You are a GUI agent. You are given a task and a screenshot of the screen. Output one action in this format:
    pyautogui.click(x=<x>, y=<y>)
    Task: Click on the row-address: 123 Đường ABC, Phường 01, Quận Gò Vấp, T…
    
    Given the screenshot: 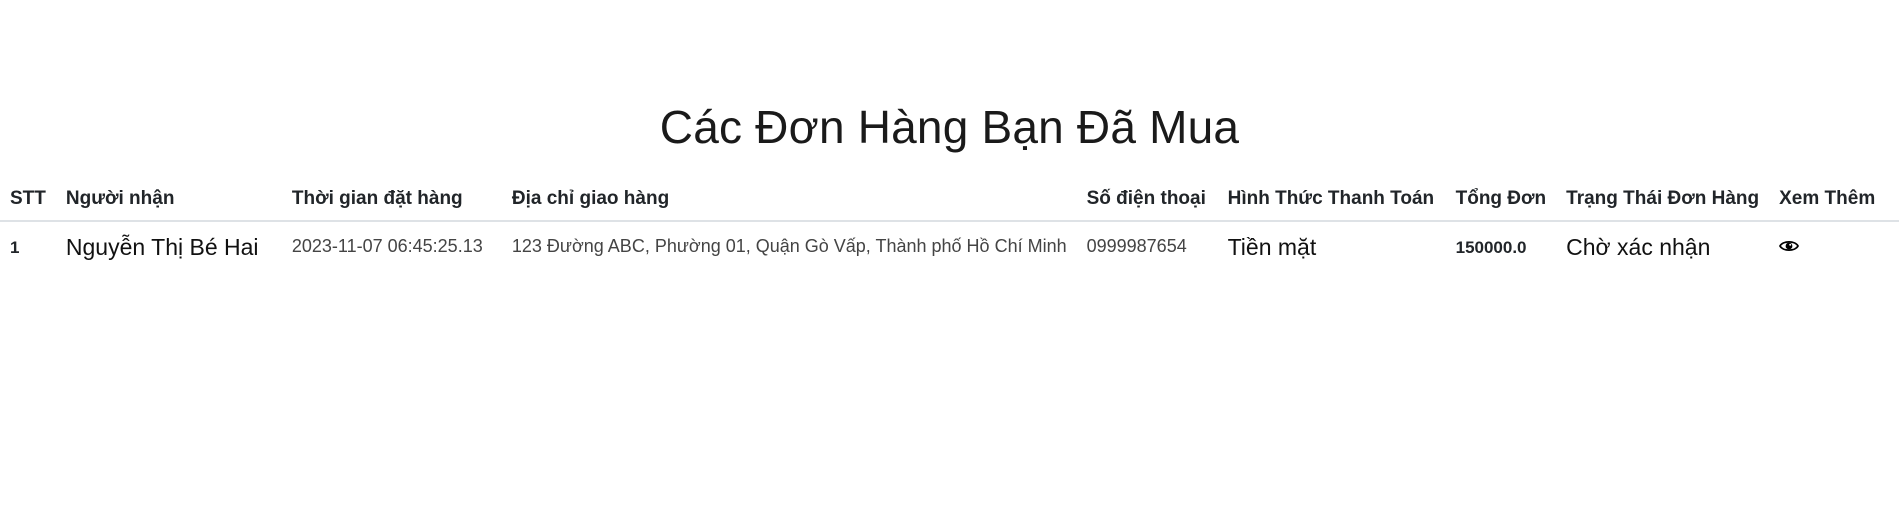 What is the action you would take?
    pyautogui.click(x=789, y=246)
    